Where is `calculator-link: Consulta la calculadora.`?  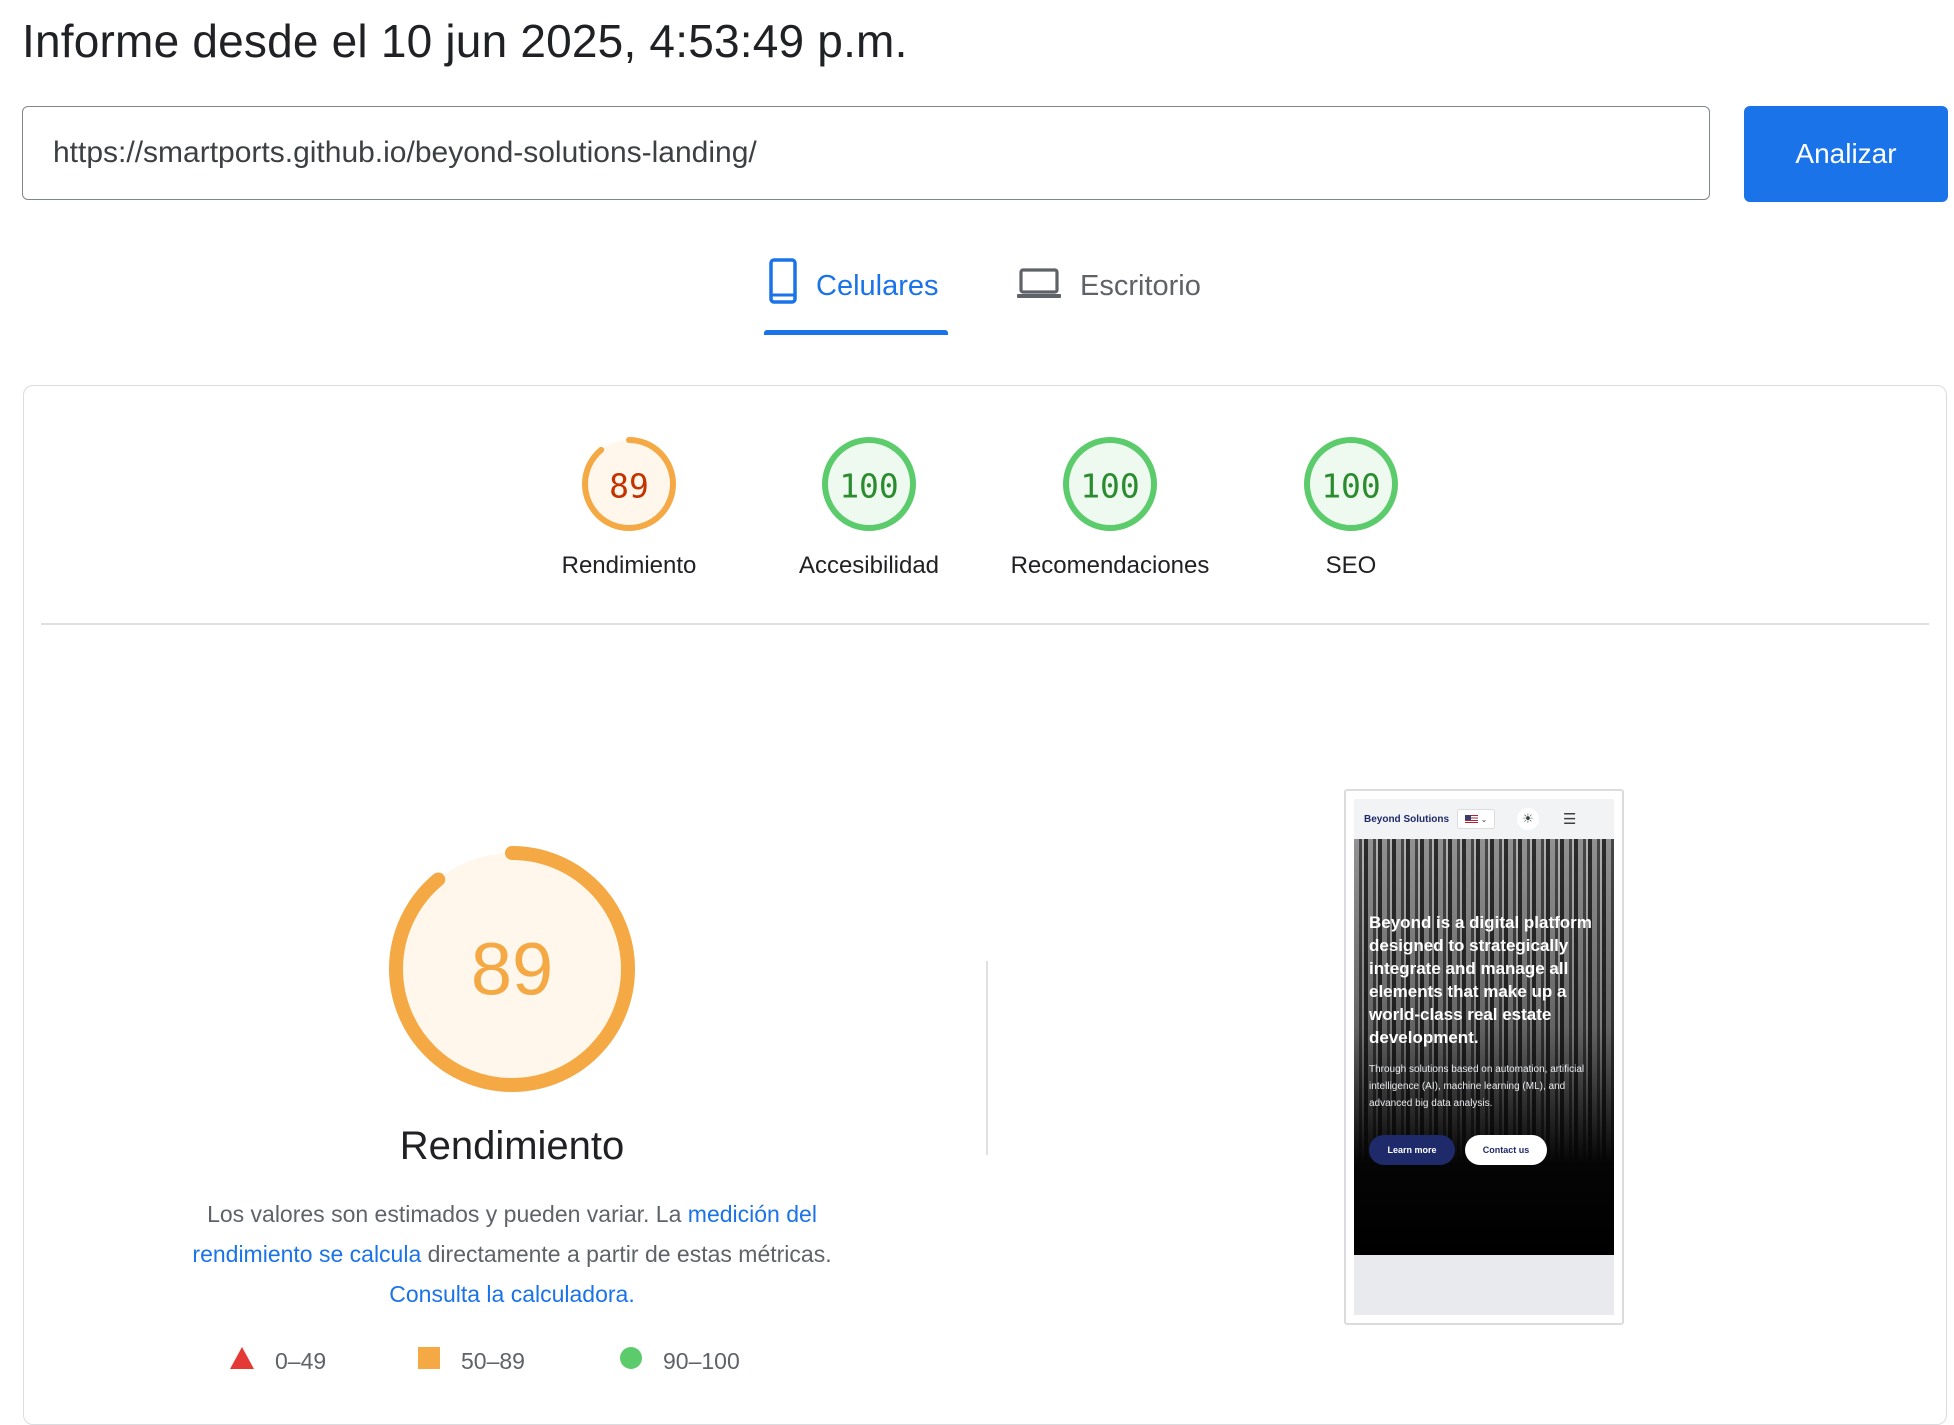
calculator-link: Consulta la calculadora. is located at coordinates (511, 1294).